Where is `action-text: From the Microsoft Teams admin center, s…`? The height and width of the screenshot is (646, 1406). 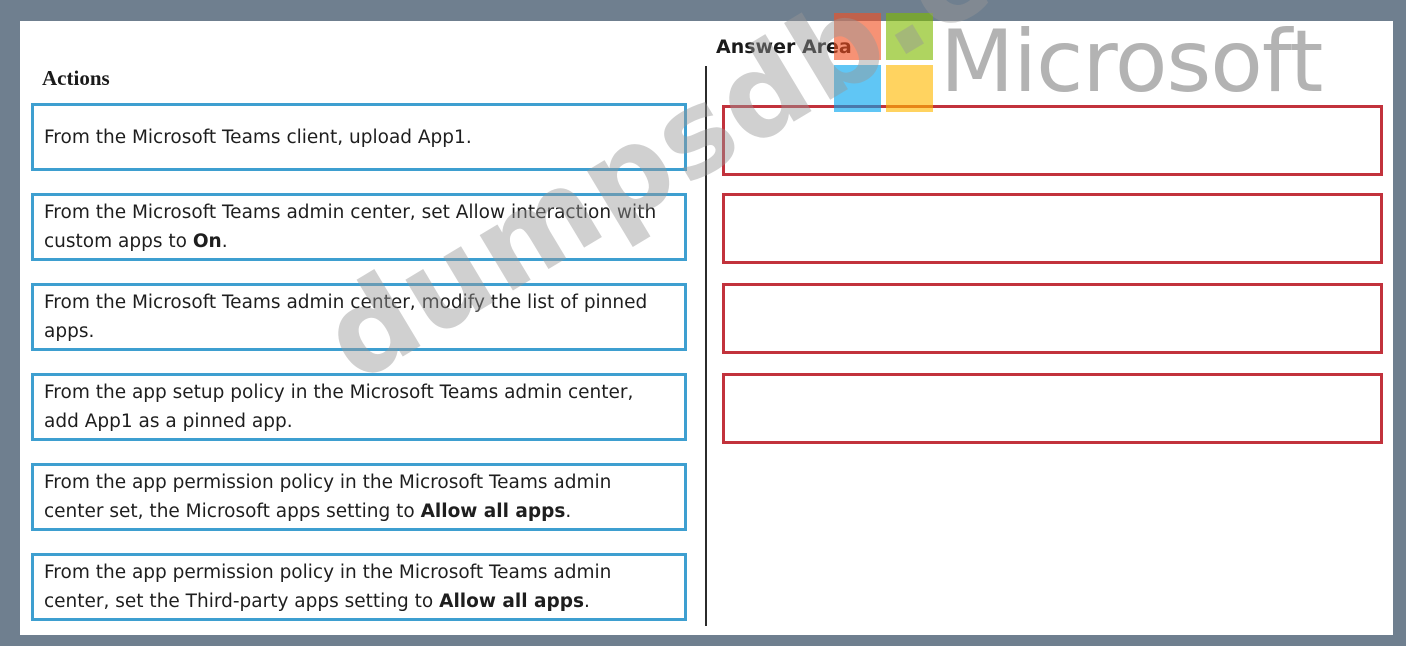
action-text: From the Microsoft Teams admin center, s… is located at coordinates (350, 227).